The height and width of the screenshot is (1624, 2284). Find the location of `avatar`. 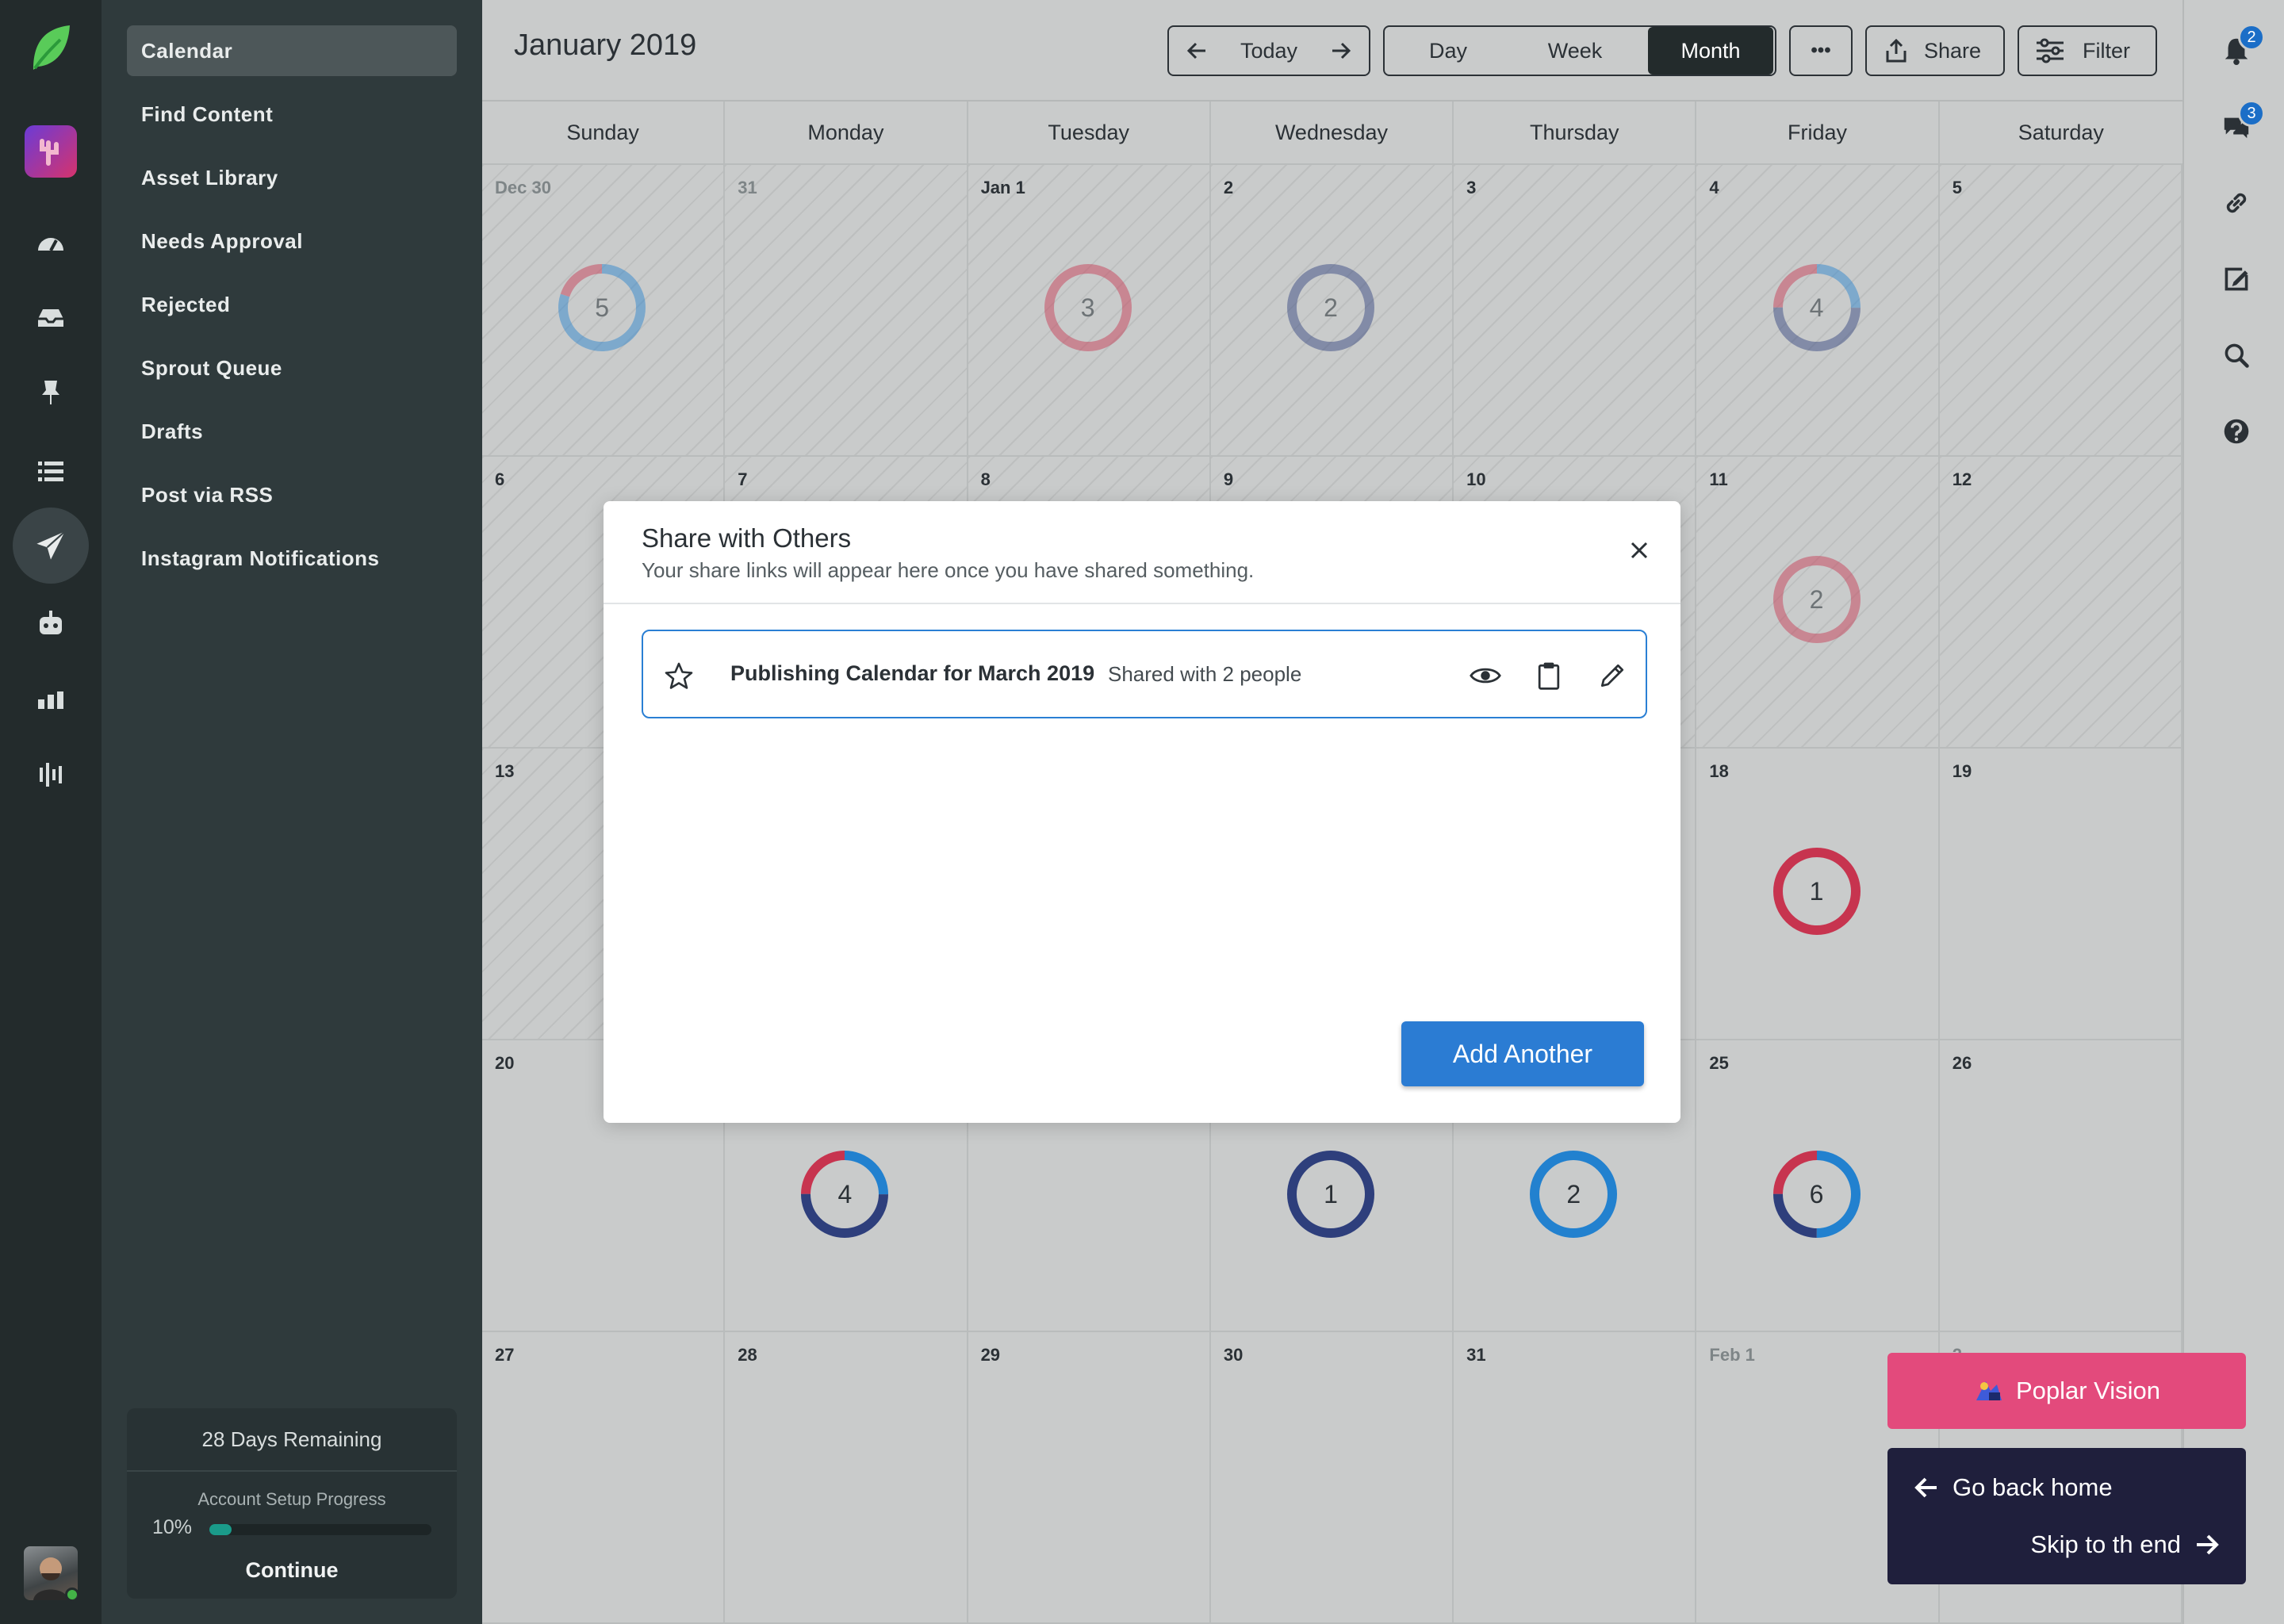

avatar is located at coordinates (51, 1573).